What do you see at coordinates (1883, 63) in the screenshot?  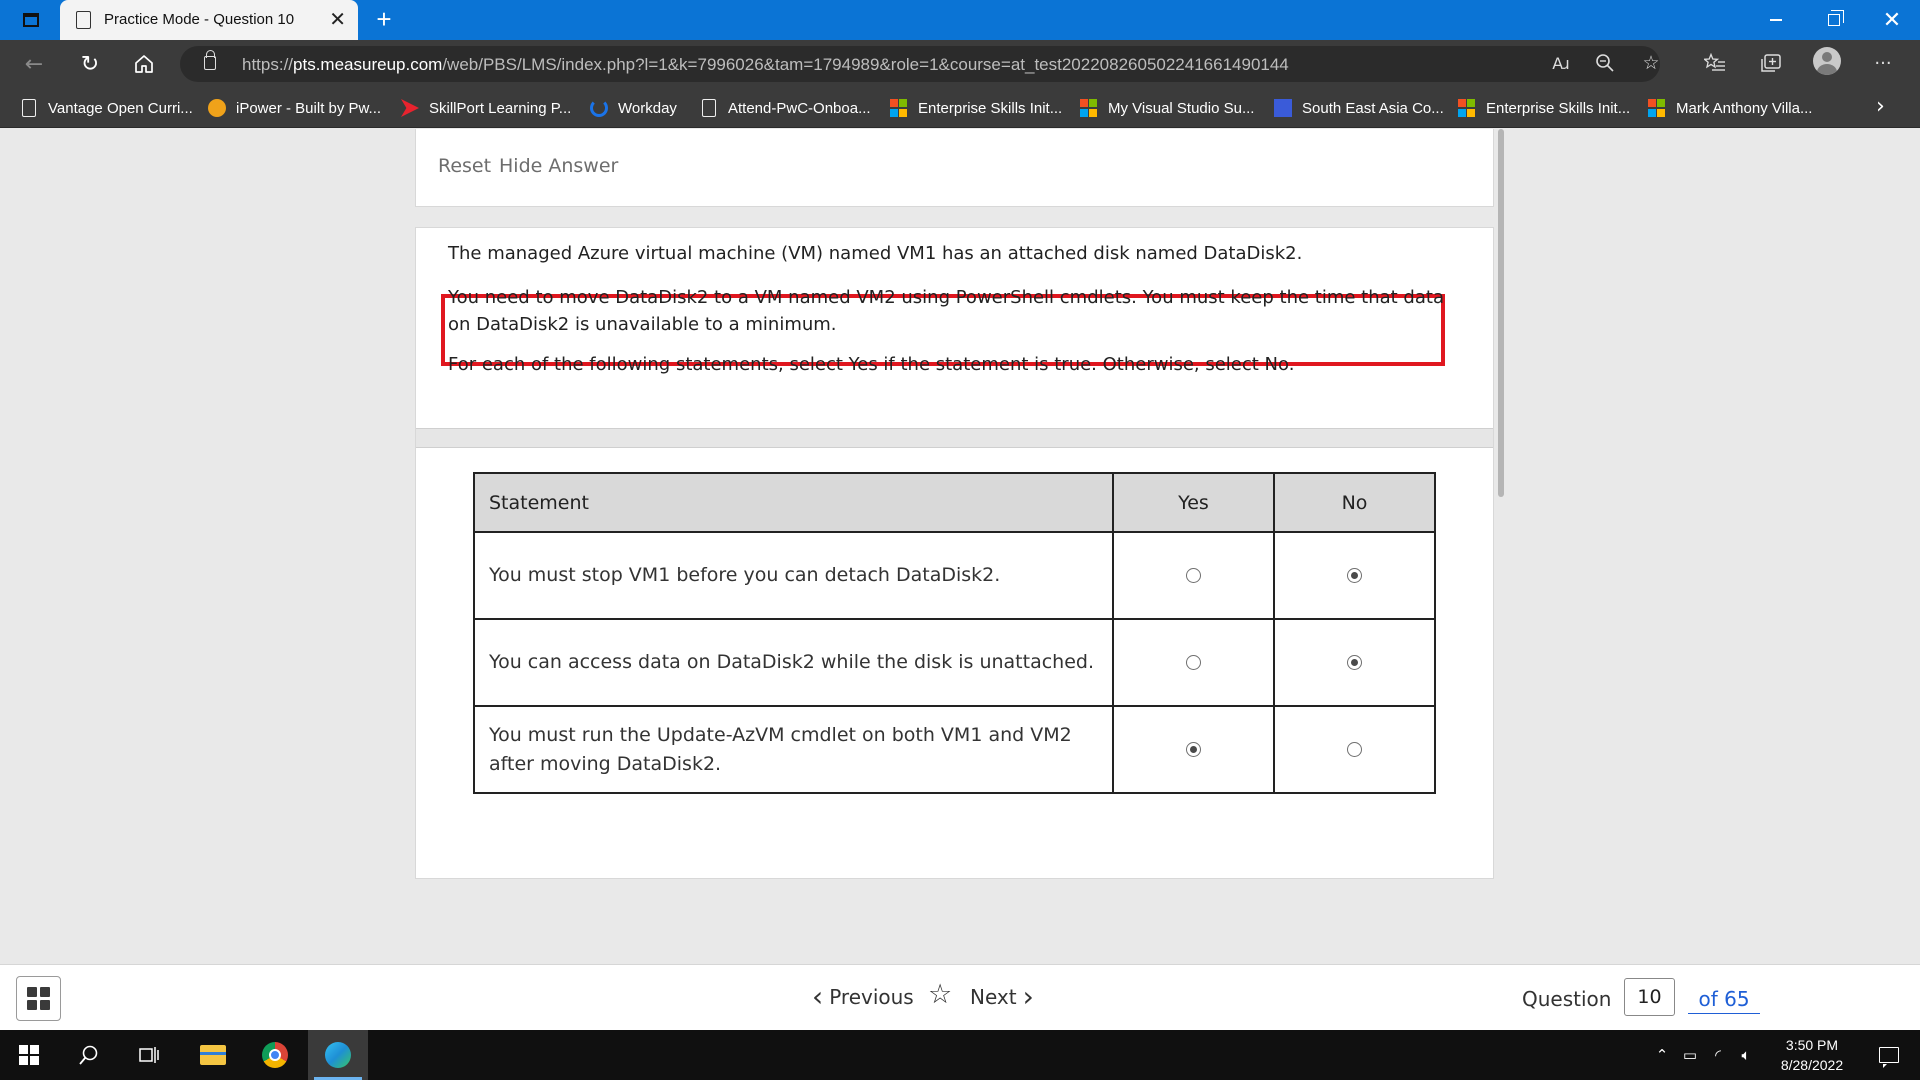 I see `more-options-icon: ···` at bounding box center [1883, 63].